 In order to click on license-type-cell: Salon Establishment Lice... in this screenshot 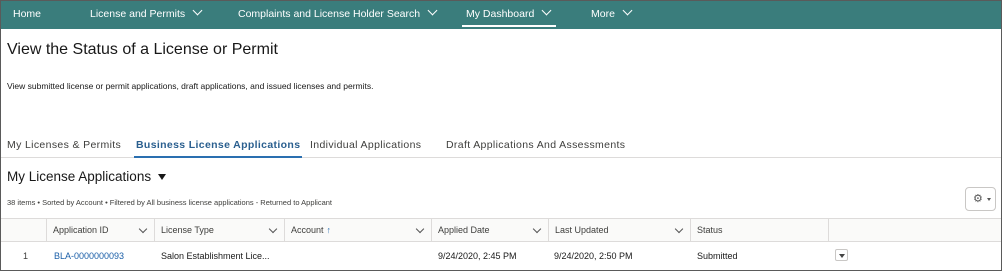, I will do `click(215, 256)`.